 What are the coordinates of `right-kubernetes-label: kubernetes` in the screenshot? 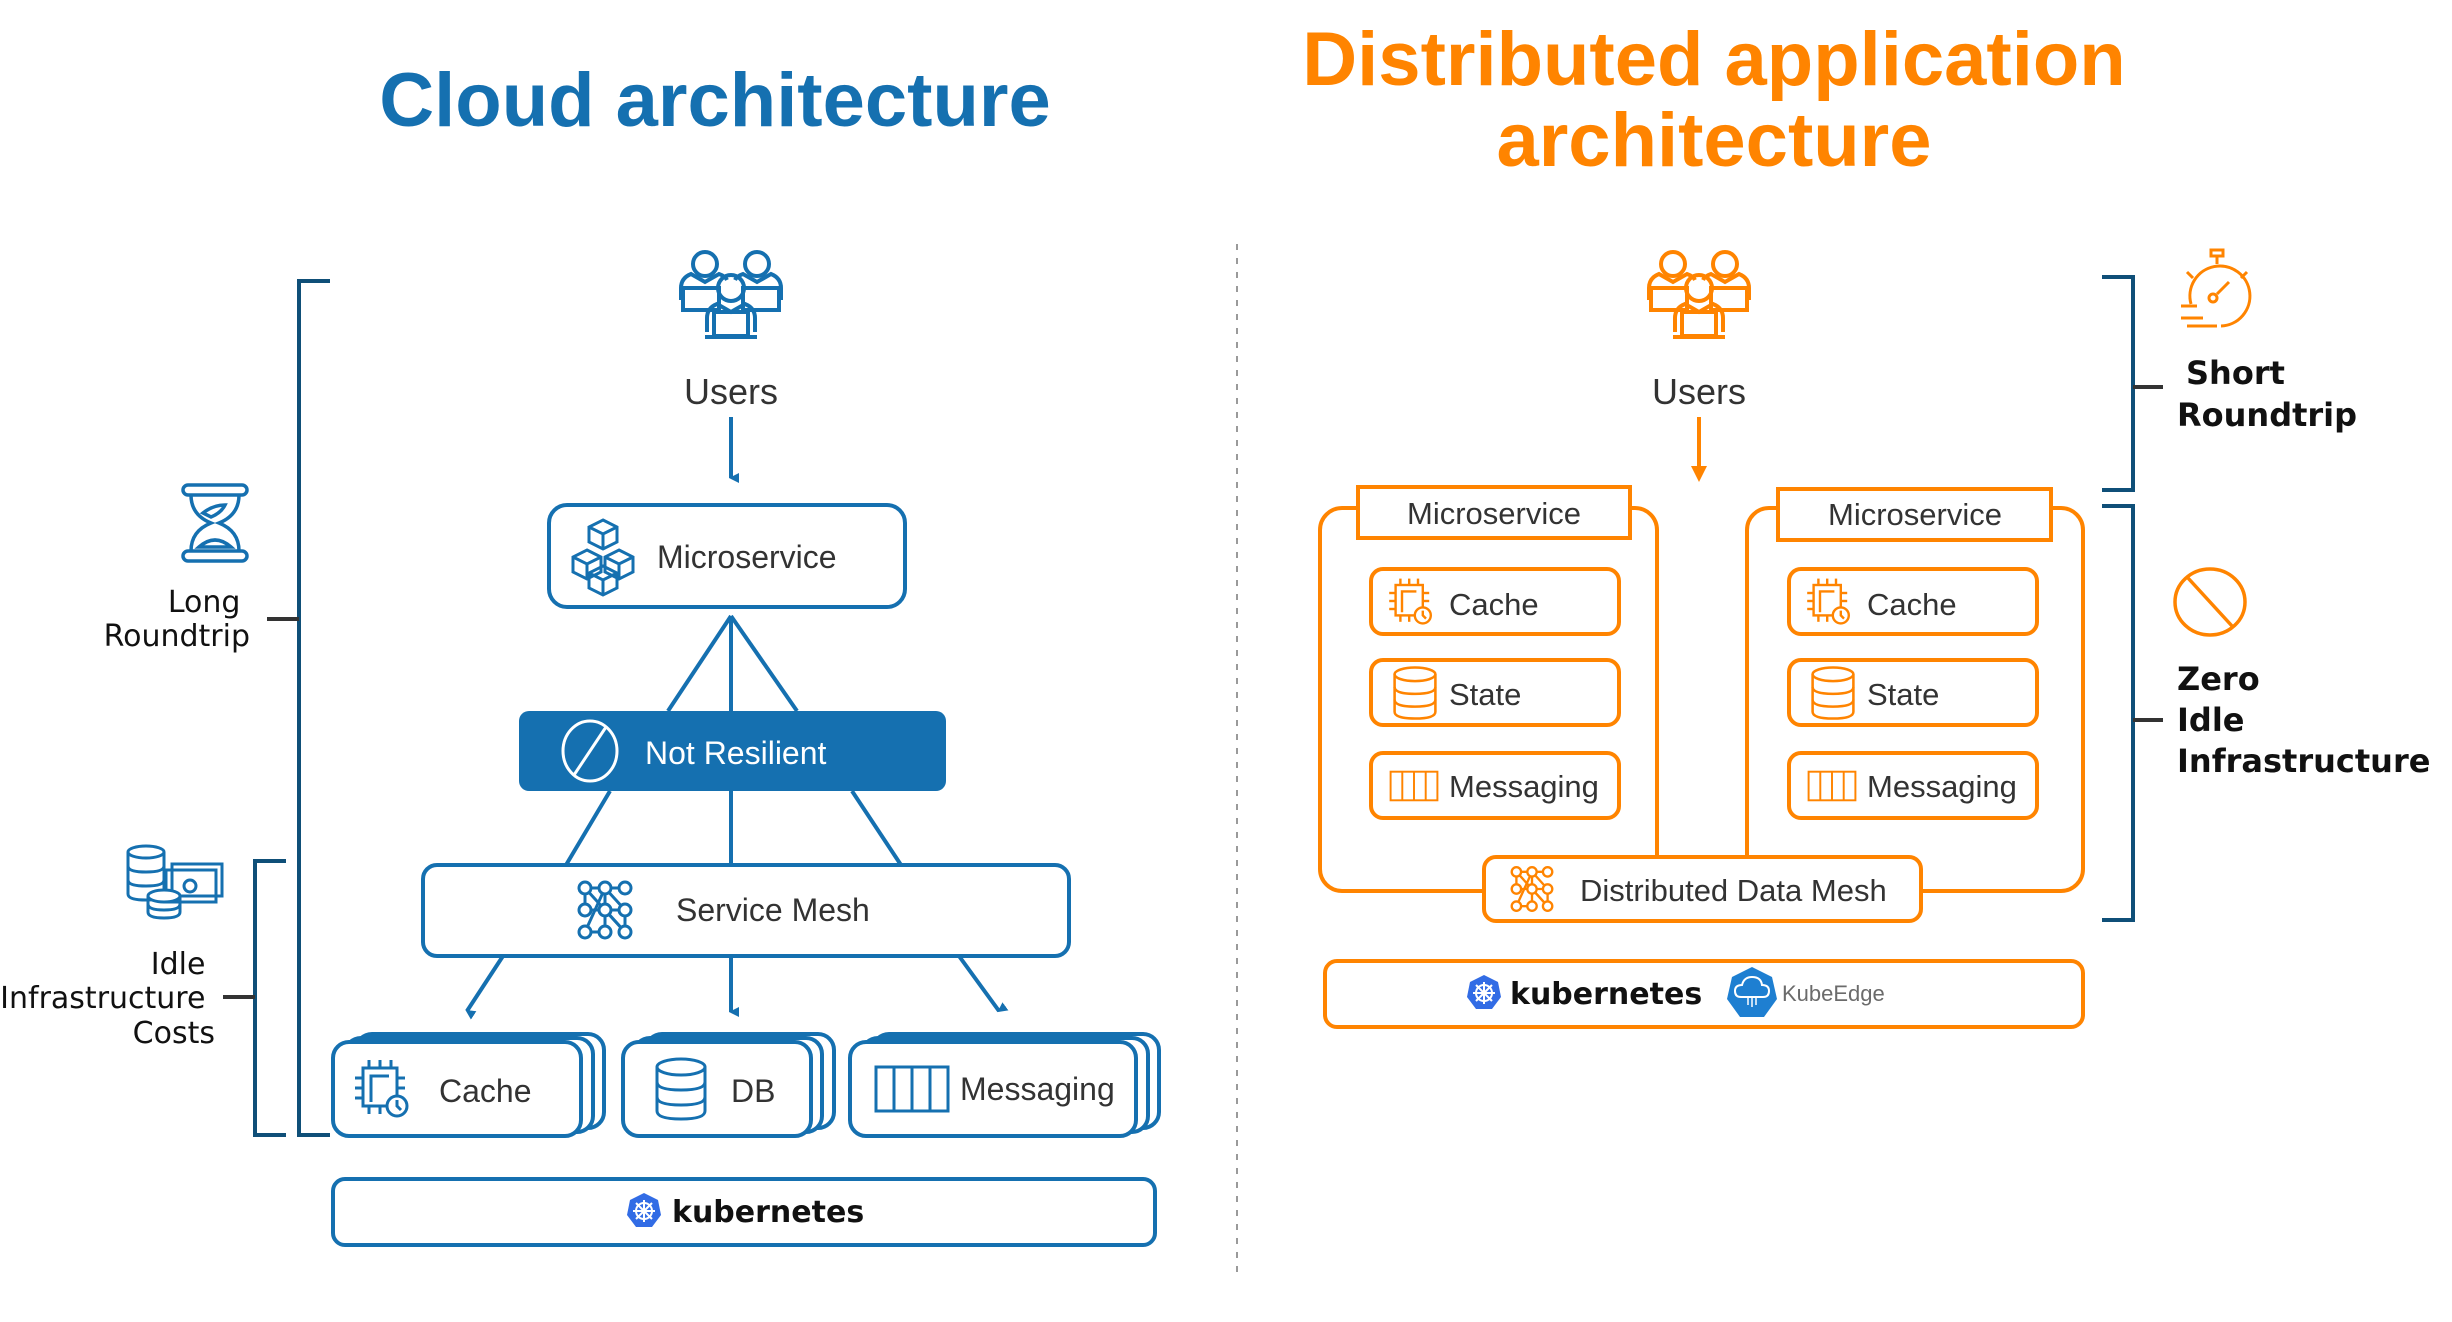 It's located at (1606, 994).